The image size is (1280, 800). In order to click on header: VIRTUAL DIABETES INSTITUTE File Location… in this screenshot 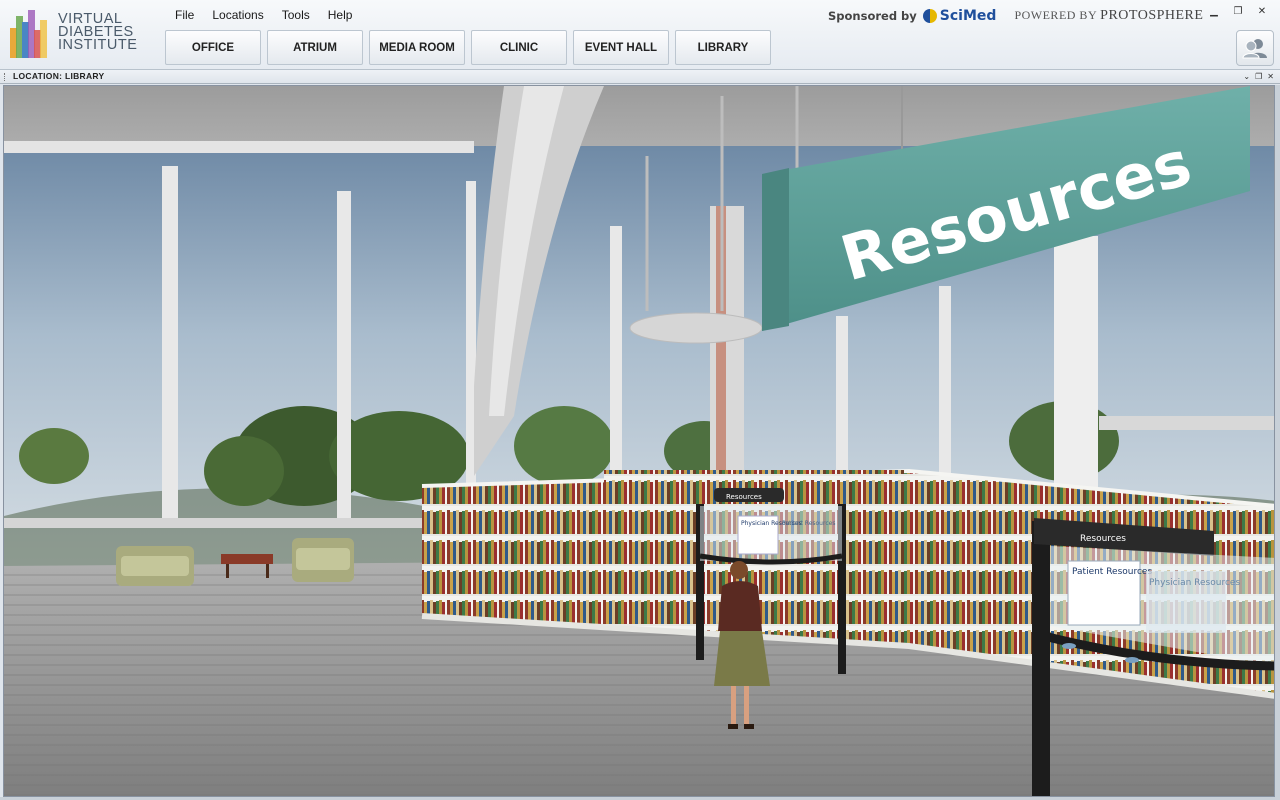, I will do `click(640, 35)`.